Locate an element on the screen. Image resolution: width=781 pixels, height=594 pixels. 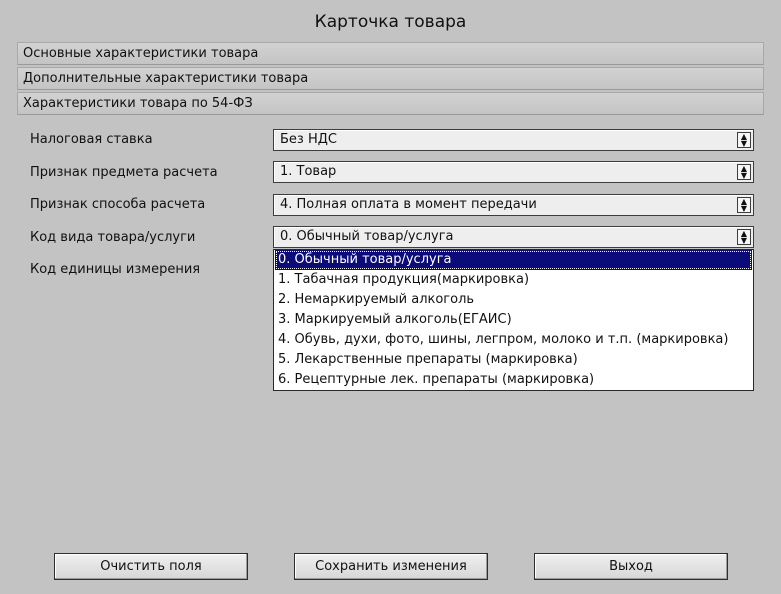
tax-rate-select: Без НДС ▲ ▼ is located at coordinates (513, 140).